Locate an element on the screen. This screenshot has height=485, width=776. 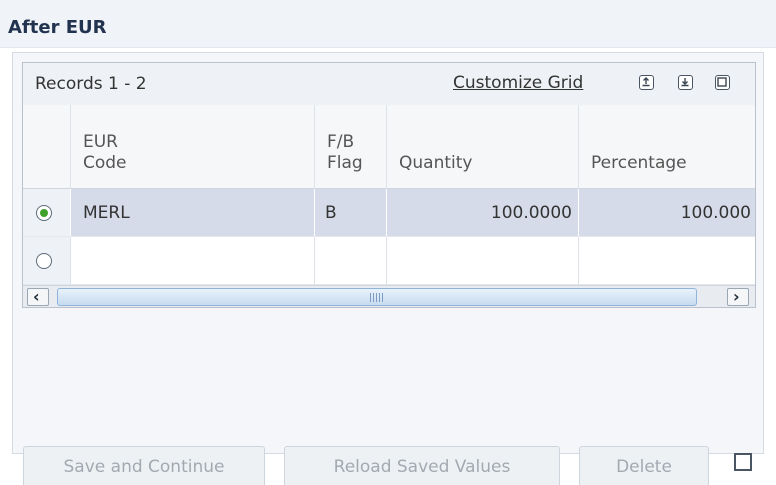
export-icon is located at coordinates (646, 82).